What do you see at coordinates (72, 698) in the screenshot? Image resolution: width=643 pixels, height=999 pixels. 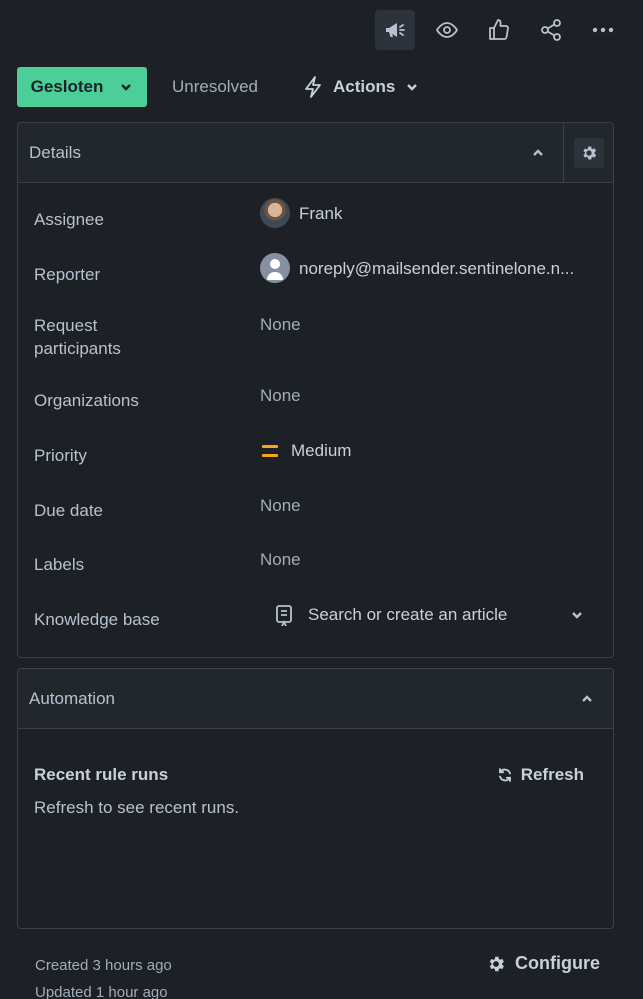 I see `automation-title: Automation` at bounding box center [72, 698].